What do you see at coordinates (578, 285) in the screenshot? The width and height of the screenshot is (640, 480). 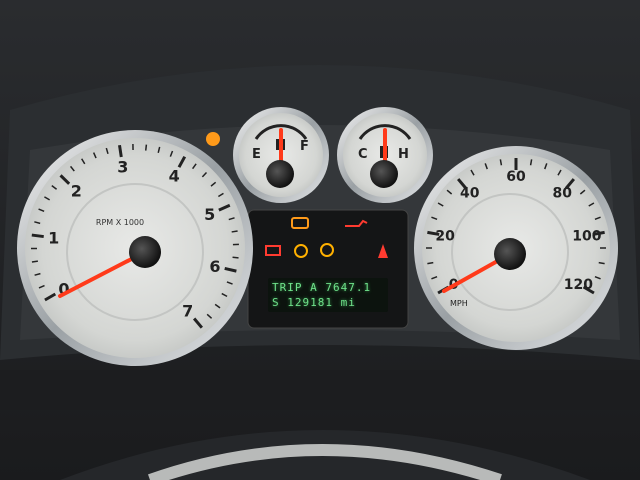 I see `speedo-label: 120` at bounding box center [578, 285].